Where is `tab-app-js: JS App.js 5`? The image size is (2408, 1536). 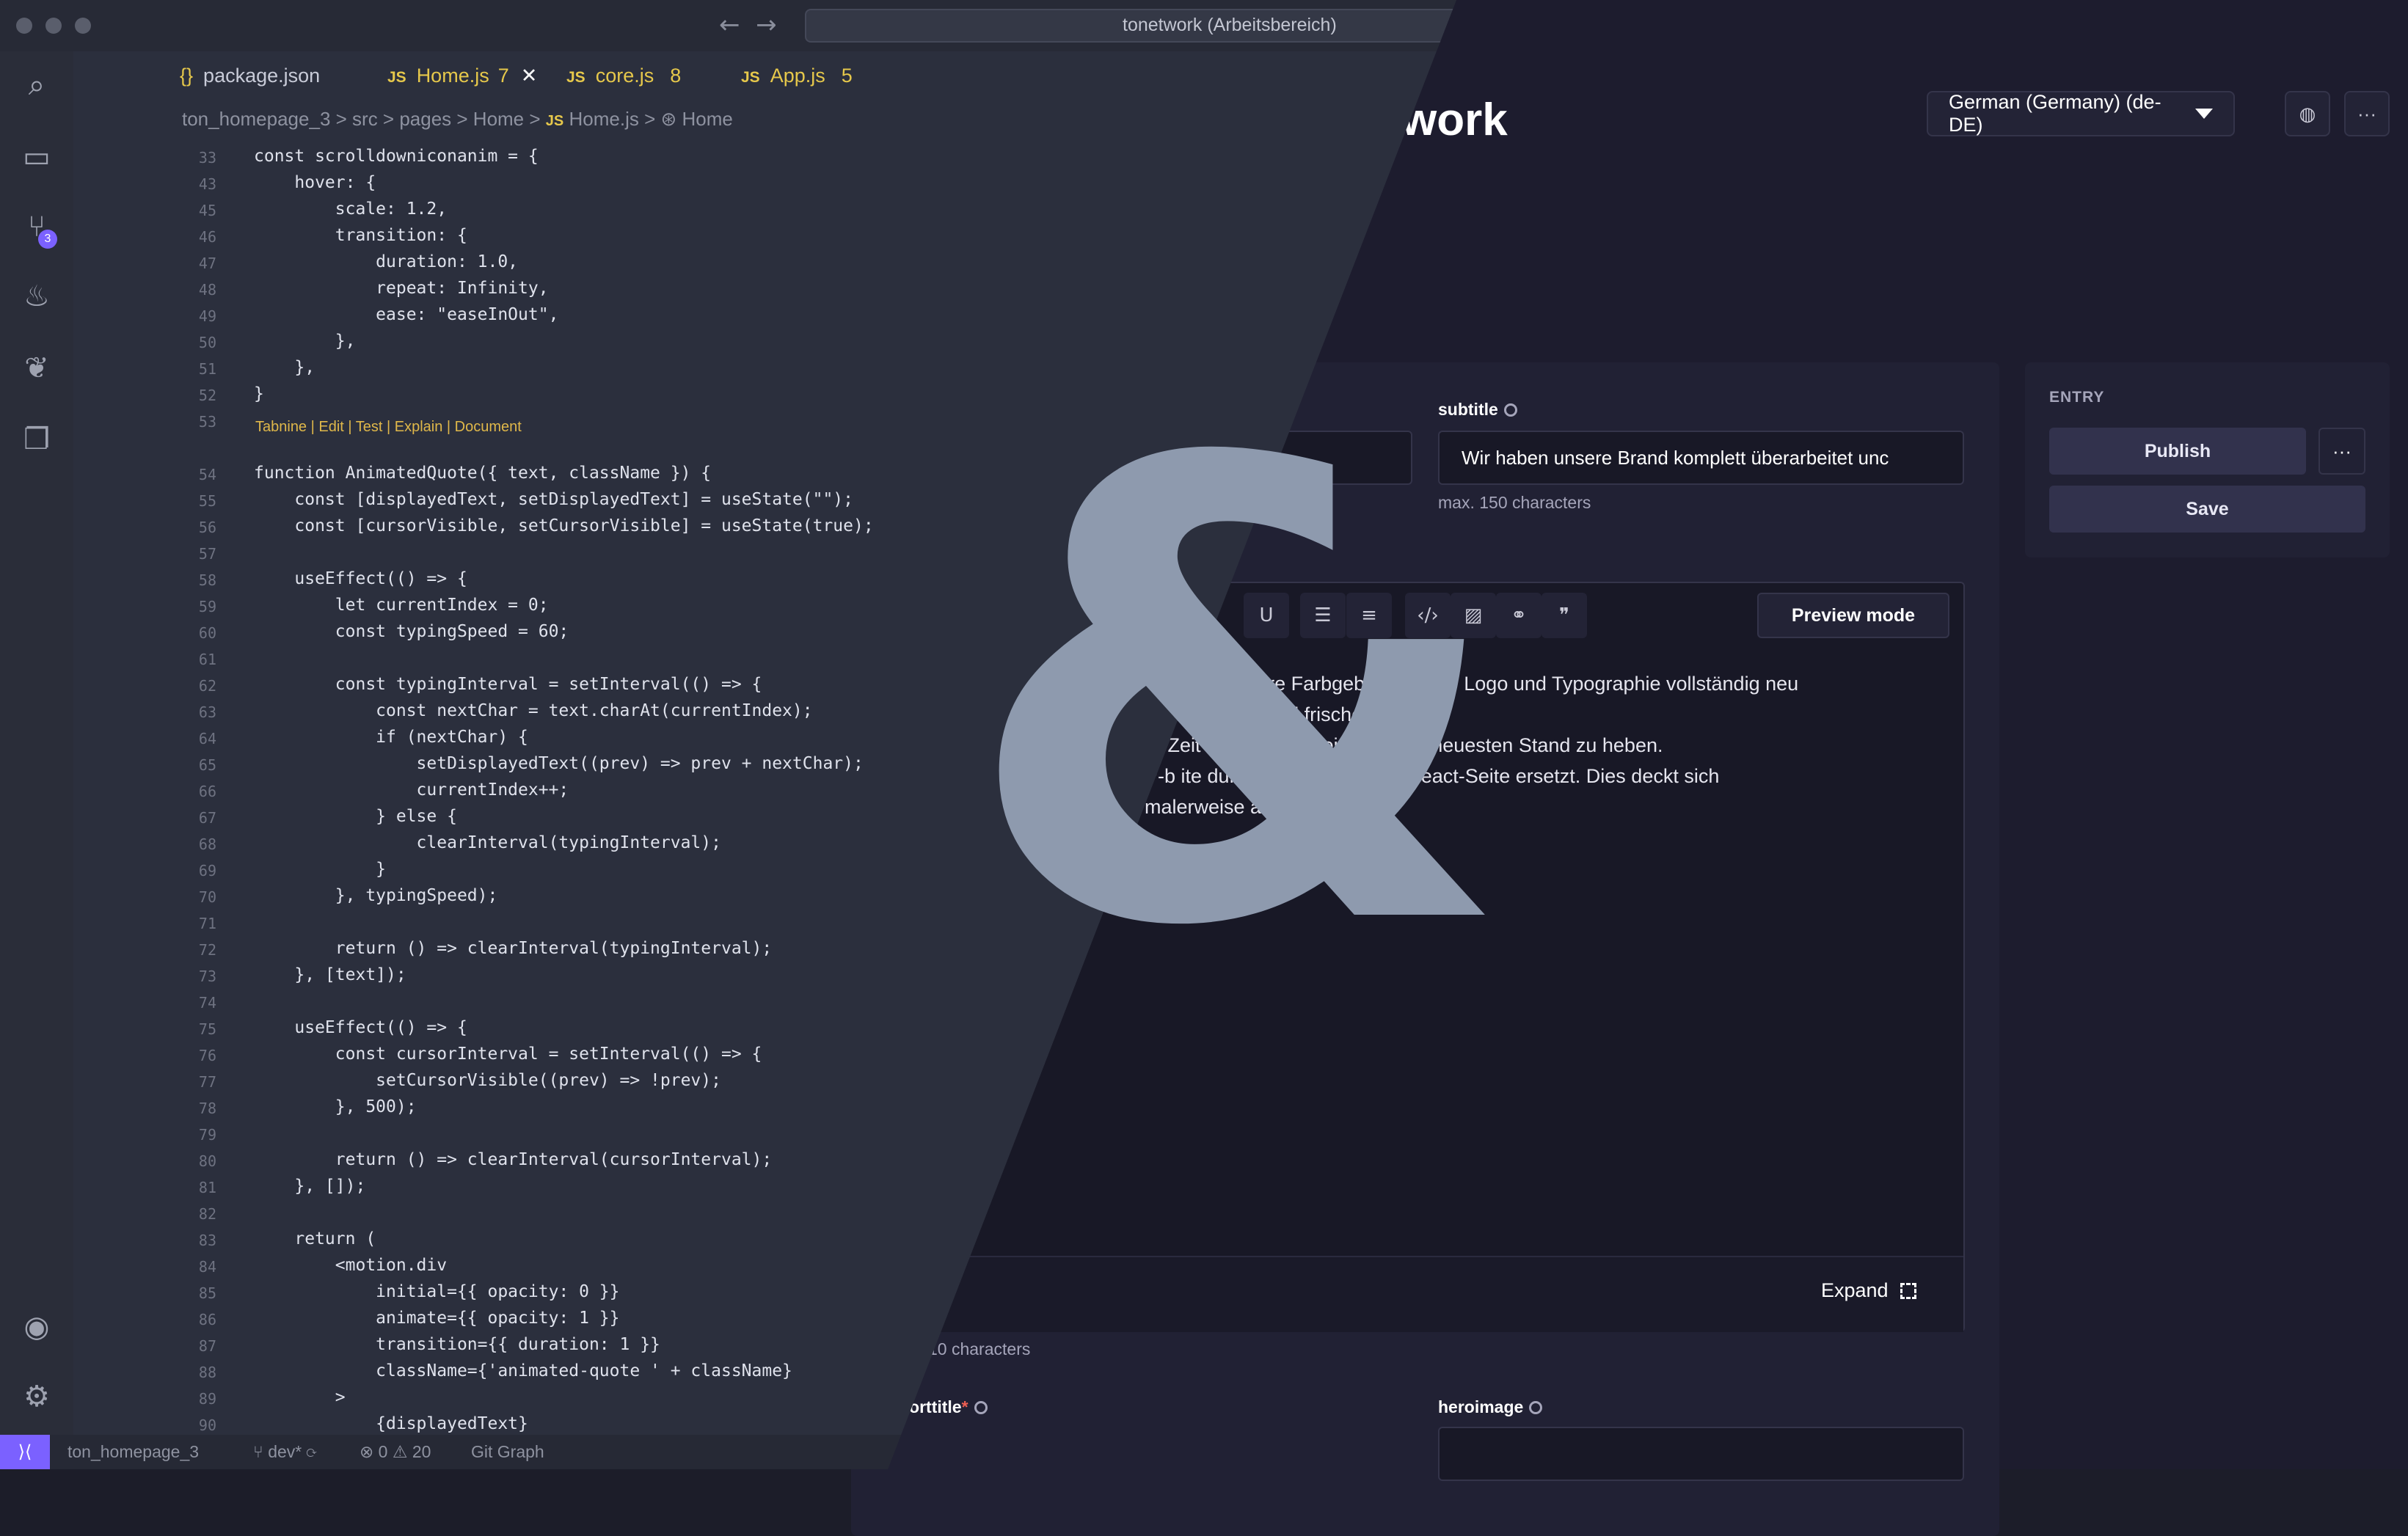 tab-app-js: JS App.js 5 is located at coordinates (797, 79).